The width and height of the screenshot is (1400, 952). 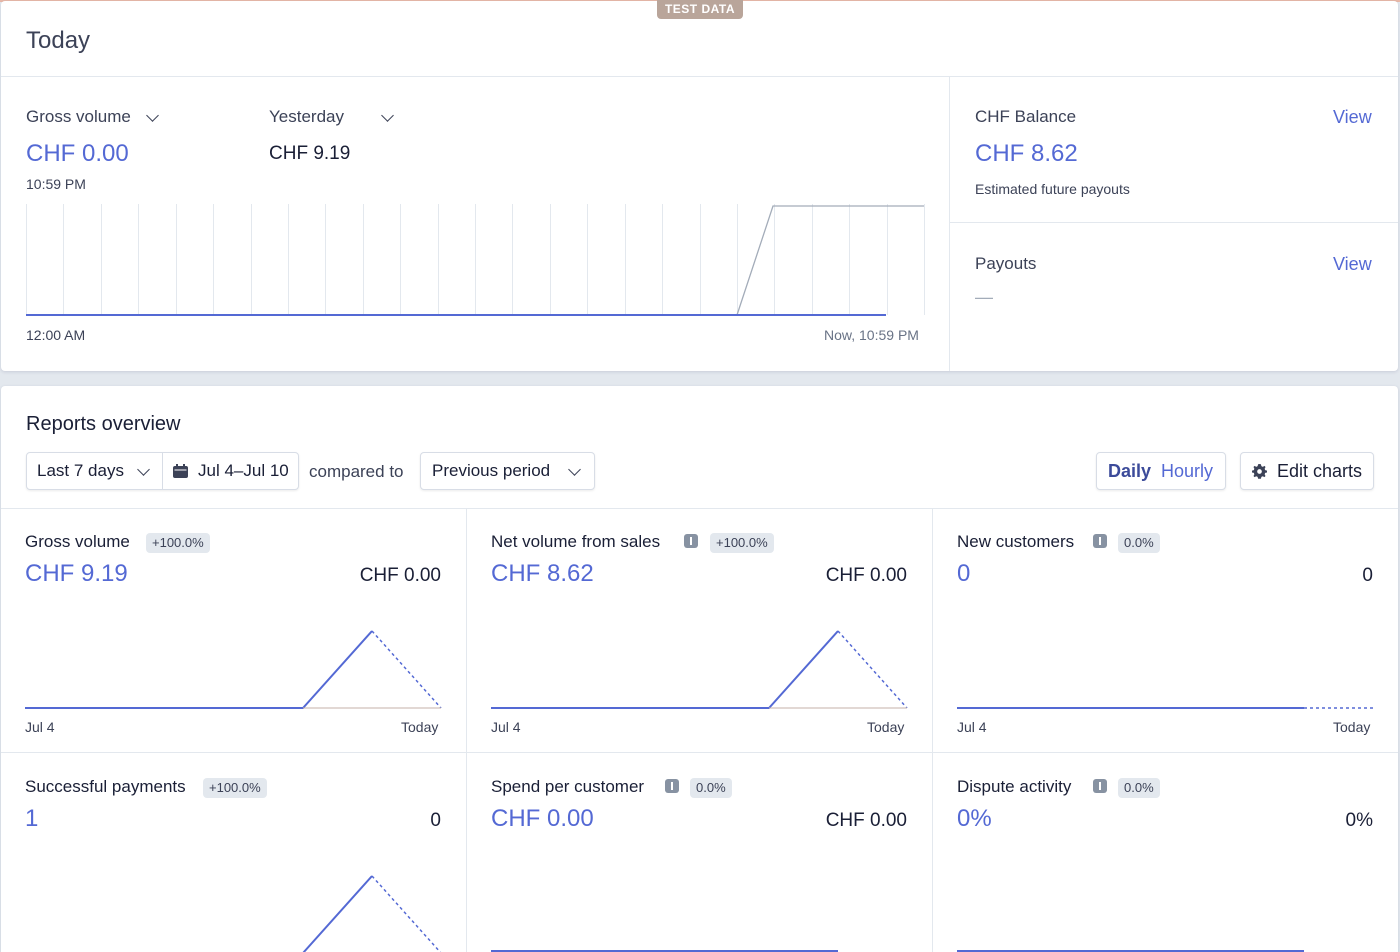 What do you see at coordinates (77, 541) in the screenshot?
I see `cell-title: Gross volume` at bounding box center [77, 541].